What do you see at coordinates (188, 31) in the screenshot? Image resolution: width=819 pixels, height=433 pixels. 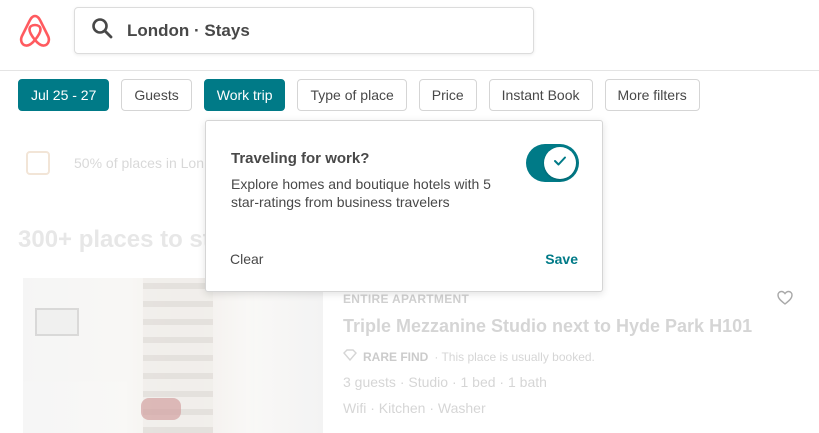 I see `search-input: London · Stays` at bounding box center [188, 31].